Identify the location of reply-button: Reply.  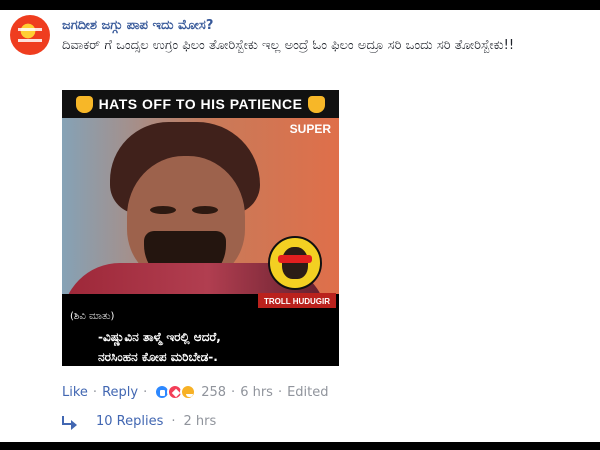
(120, 392).